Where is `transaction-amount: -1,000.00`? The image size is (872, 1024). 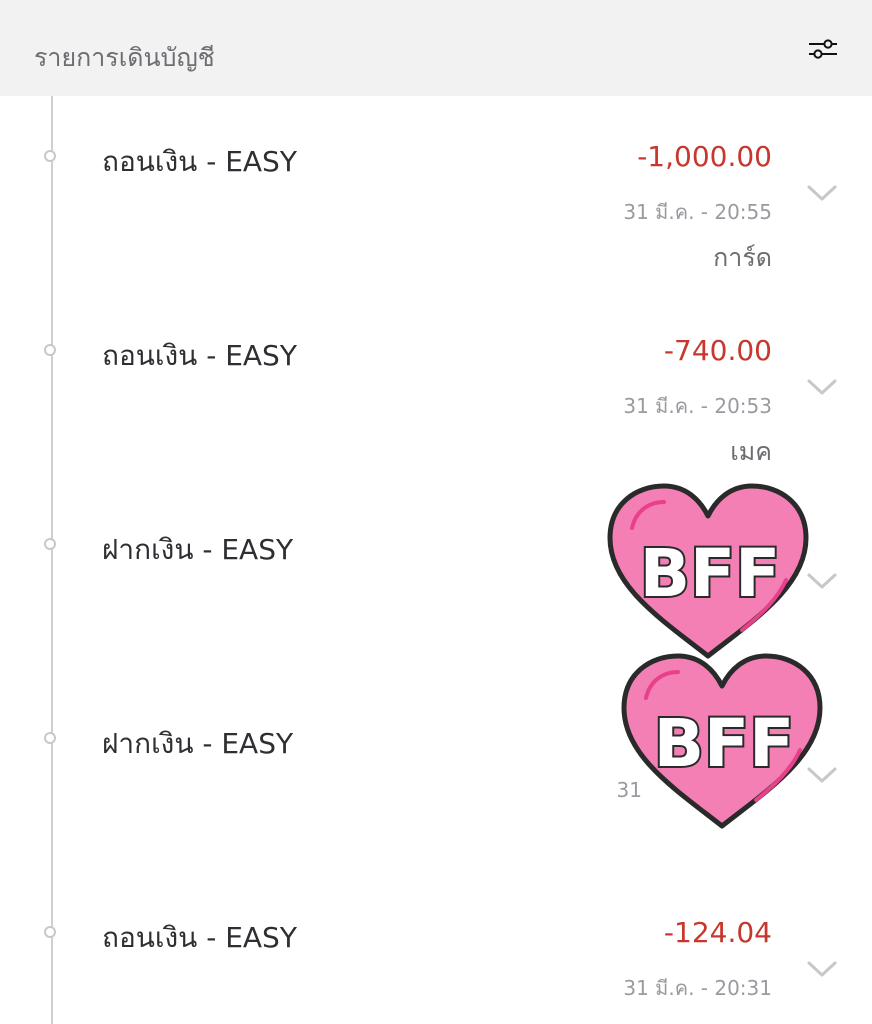
transaction-amount: -1,000.00 is located at coordinates (704, 156).